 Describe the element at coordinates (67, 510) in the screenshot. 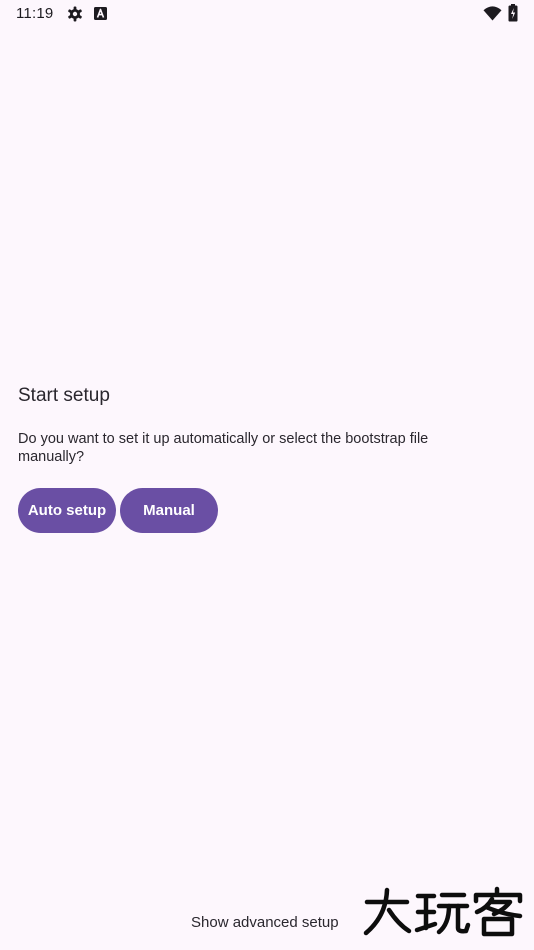

I see `auto-setup-button: Auto setup` at that location.